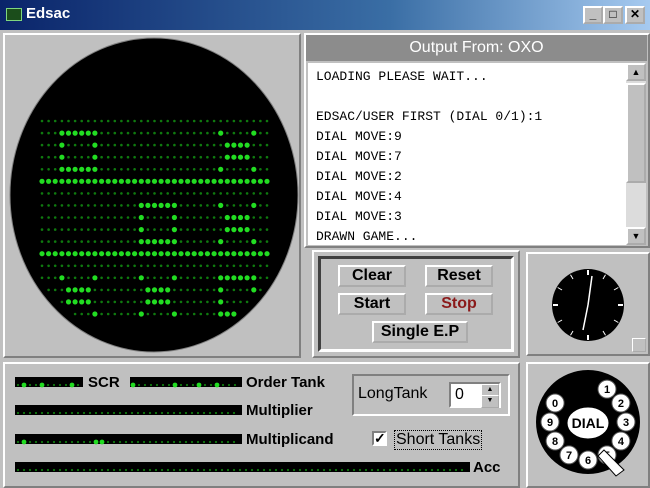 The image size is (650, 488). Describe the element at coordinates (325, 15) in the screenshot. I see `title-bar: Edsac _ □ ✕` at that location.